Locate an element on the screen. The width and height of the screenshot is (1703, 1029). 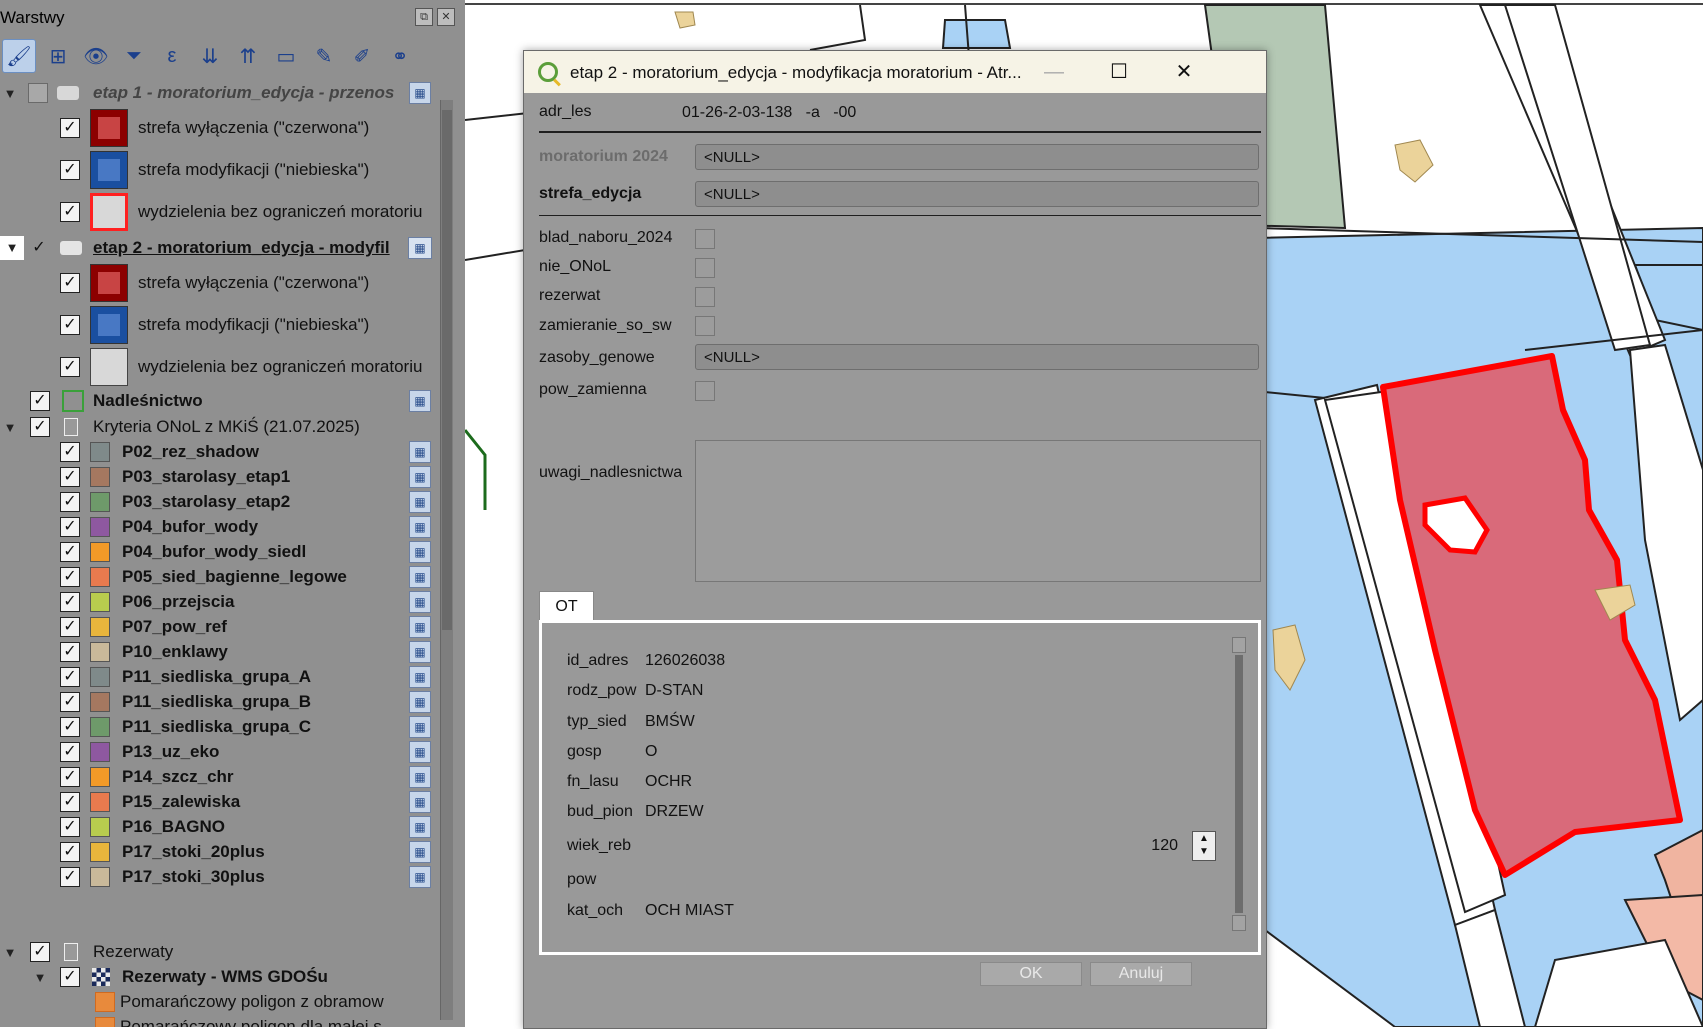
visibility-eye-icon: 👁 is located at coordinates (96, 56).